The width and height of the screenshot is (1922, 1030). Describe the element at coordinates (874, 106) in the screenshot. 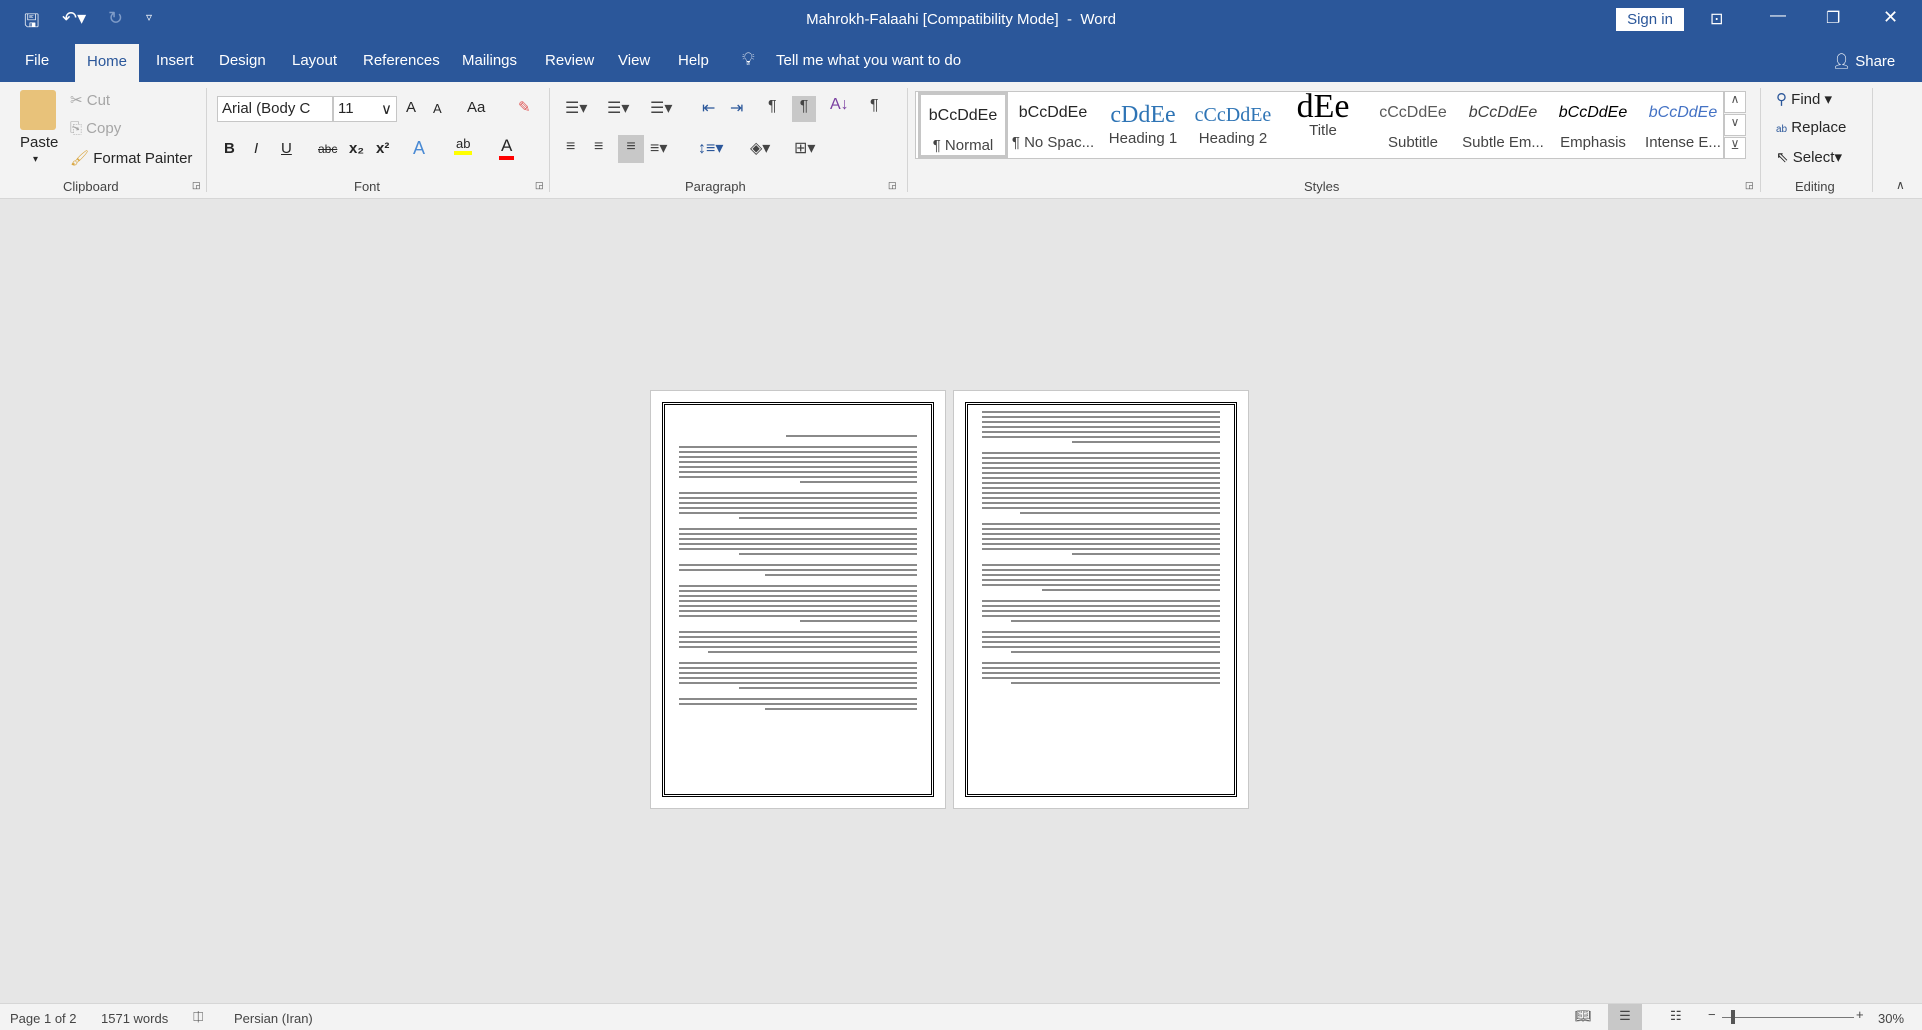

I see `show-marks-icon: ¶` at that location.